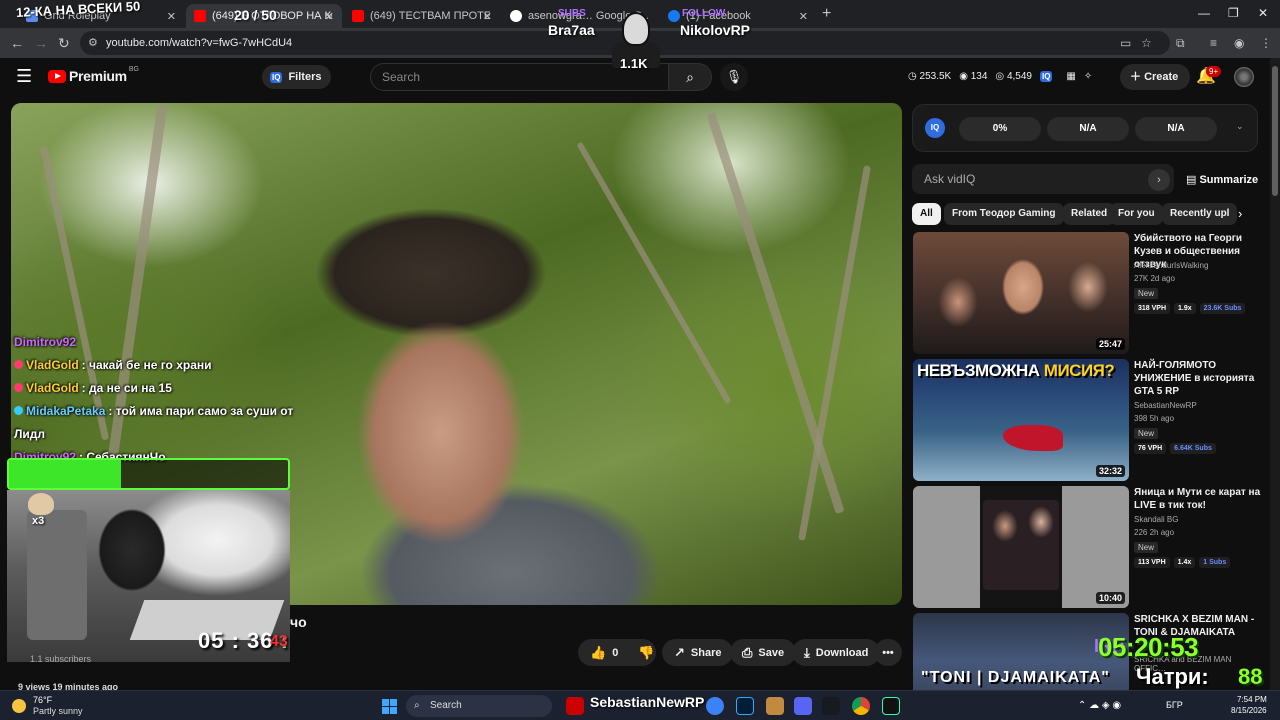 This screenshot has width=1280, height=720. What do you see at coordinates (64, 43) in the screenshot?
I see `reload-icon: ↻` at bounding box center [64, 43].